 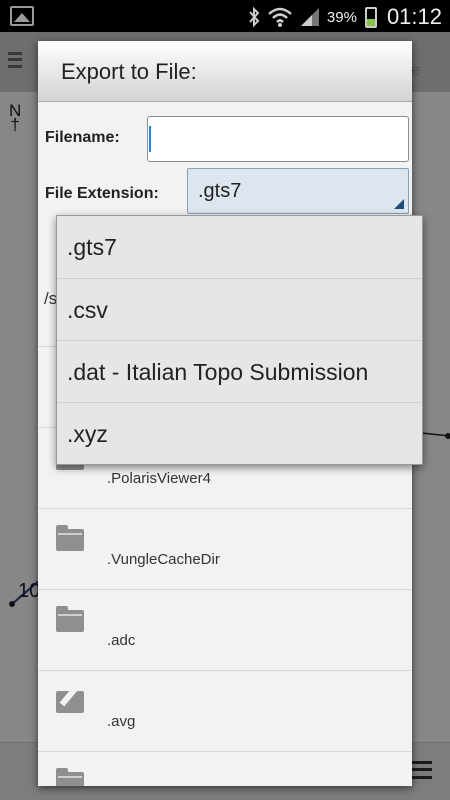 What do you see at coordinates (220, 191) in the screenshot?
I see `extension-selected: .gts7` at bounding box center [220, 191].